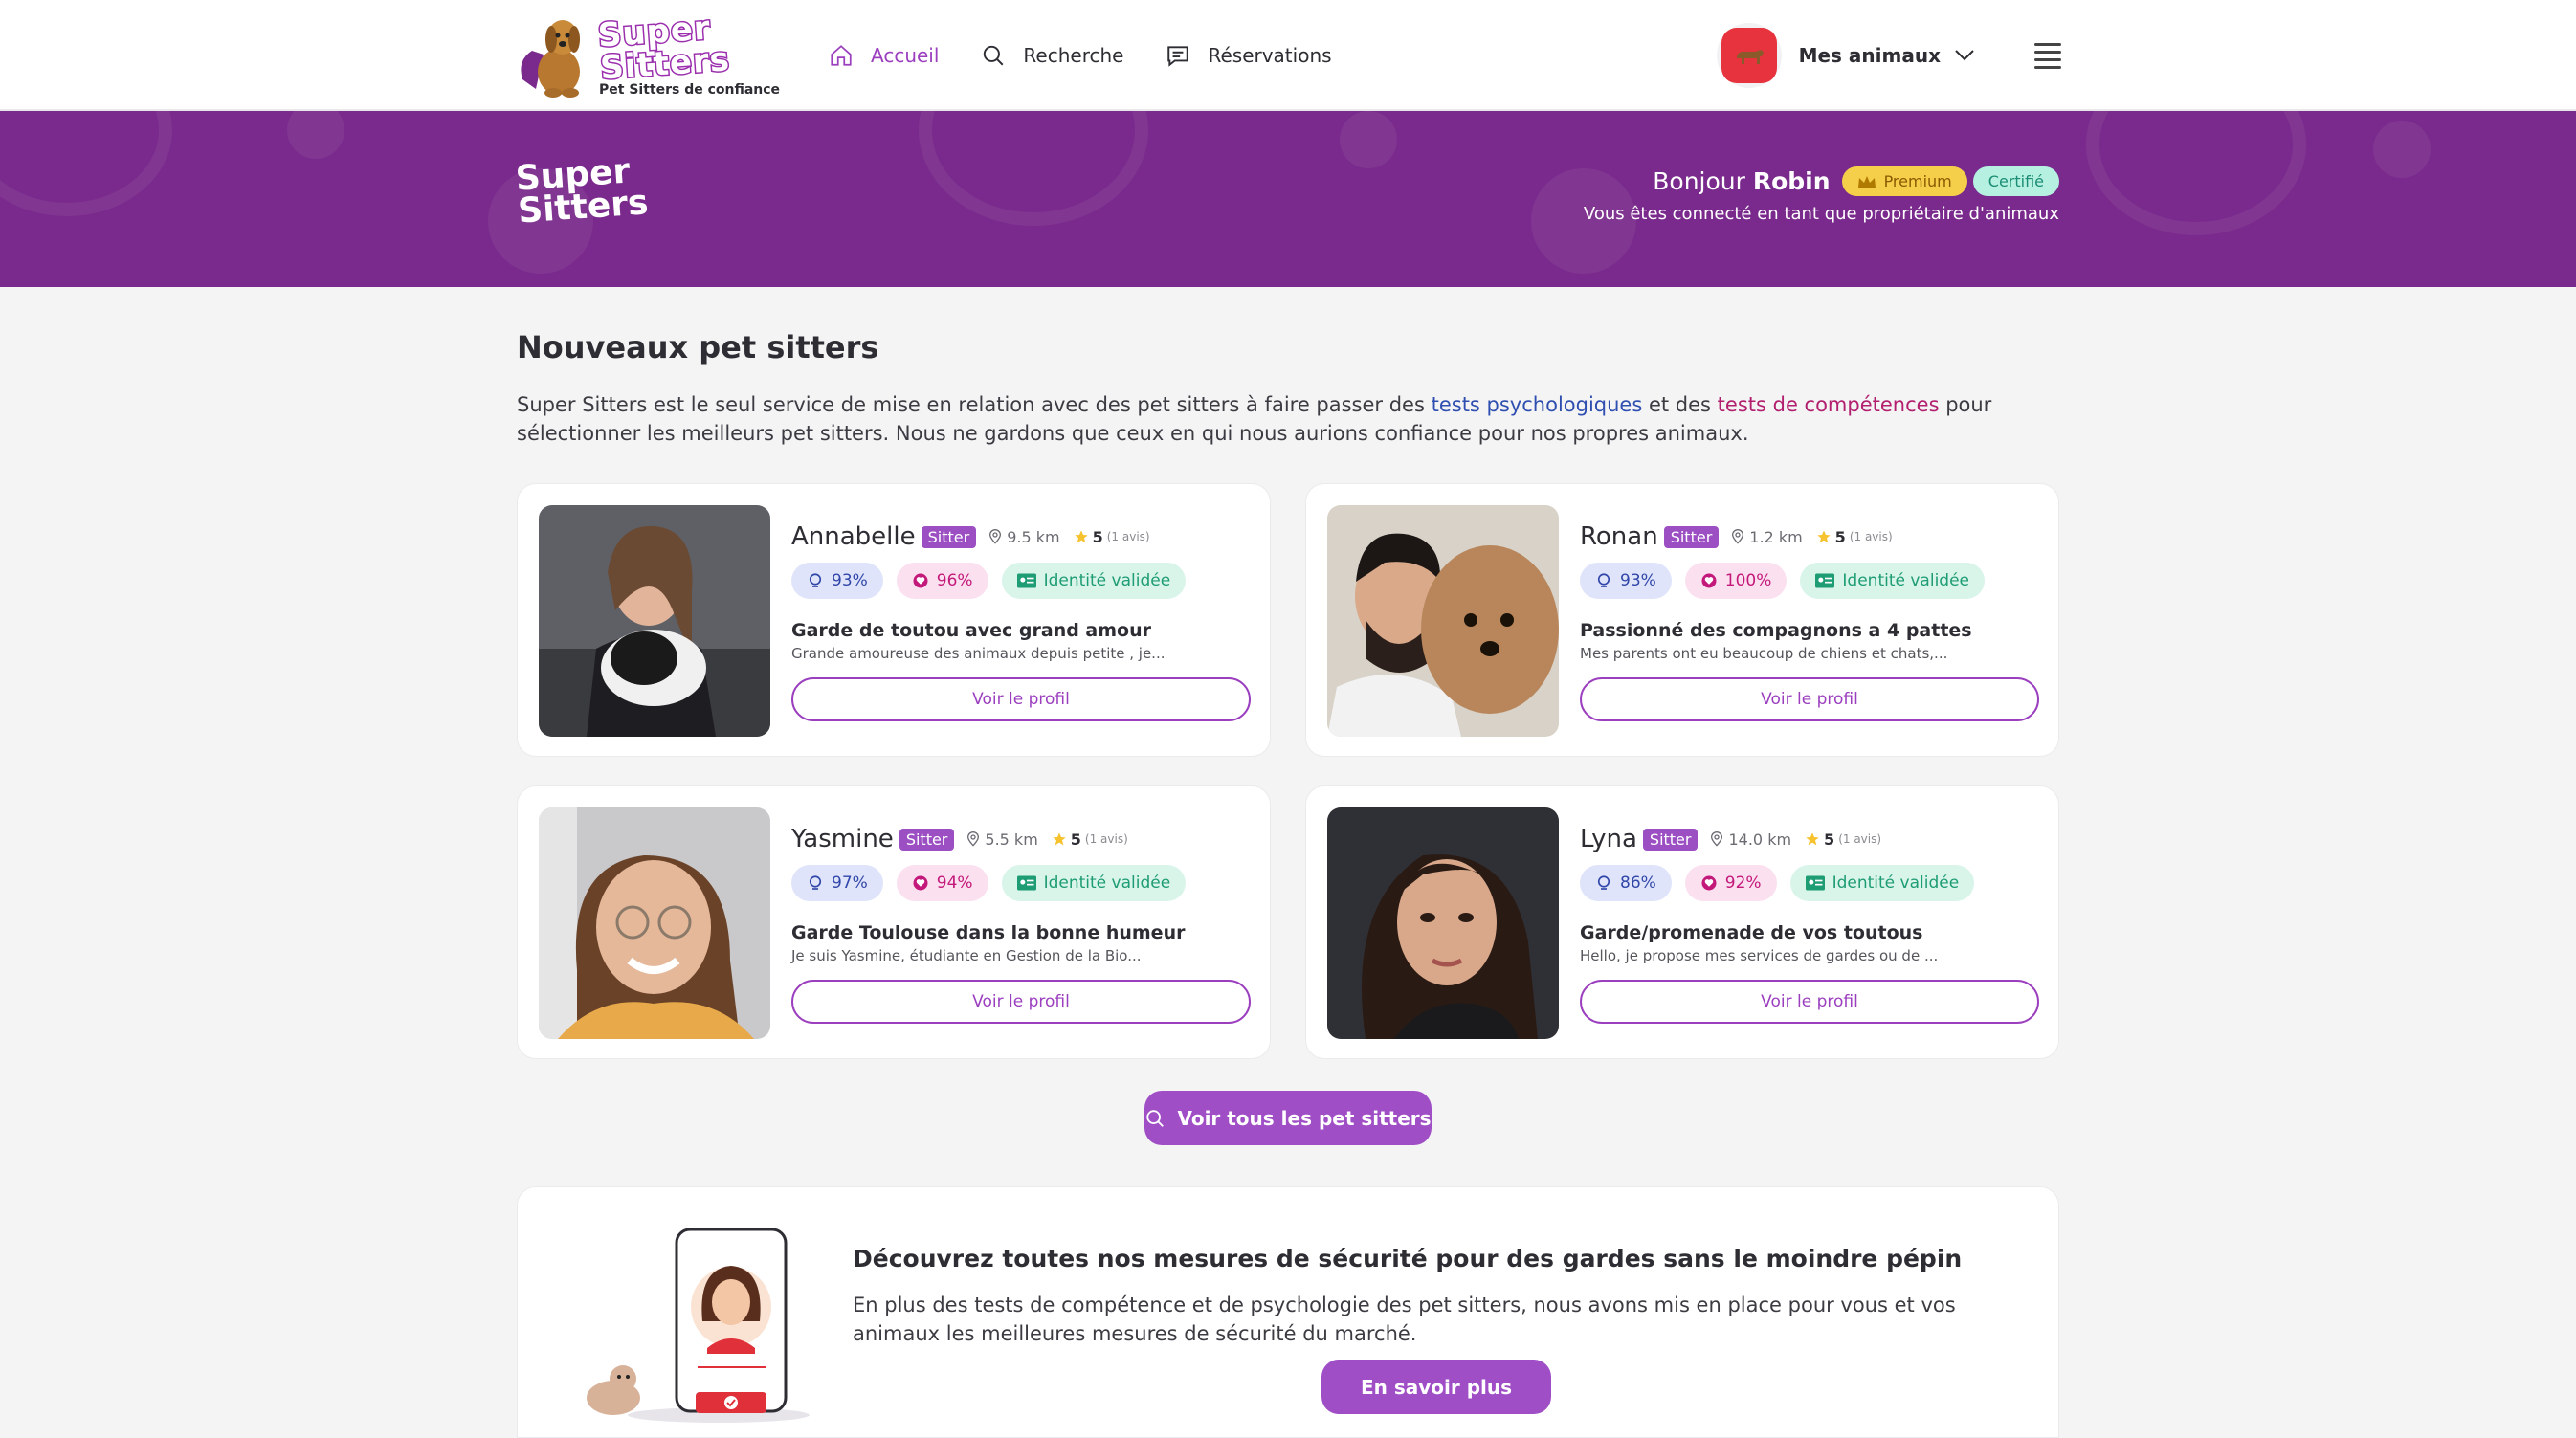 The image size is (2576, 1438). I want to click on pet-avatar, so click(1749, 55).